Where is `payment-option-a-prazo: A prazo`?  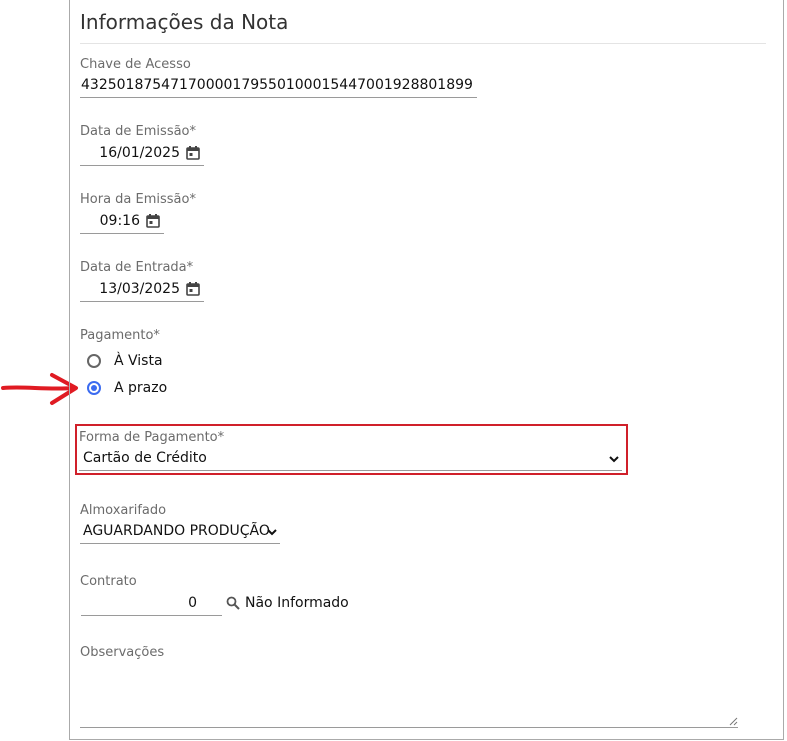
payment-option-a-prazo: A prazo is located at coordinates (127, 388).